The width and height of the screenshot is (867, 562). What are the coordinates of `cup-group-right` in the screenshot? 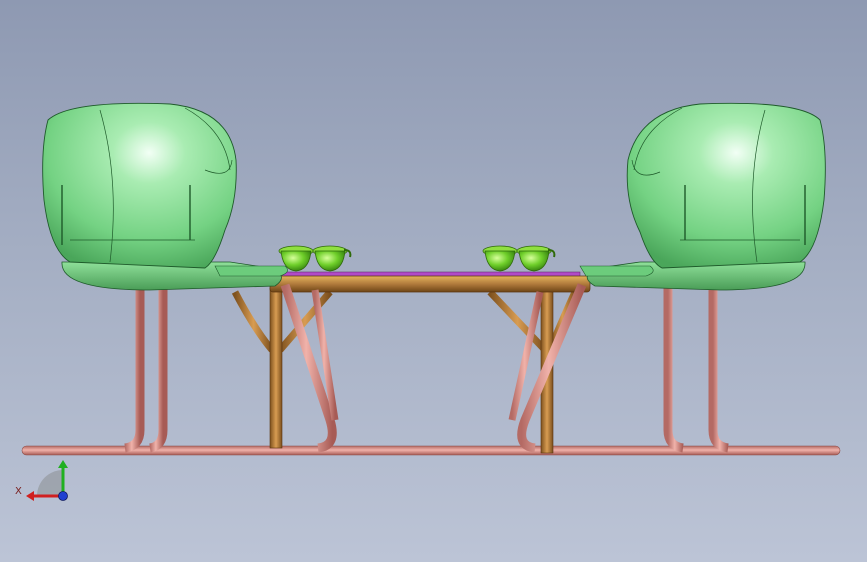 It's located at (519, 258).